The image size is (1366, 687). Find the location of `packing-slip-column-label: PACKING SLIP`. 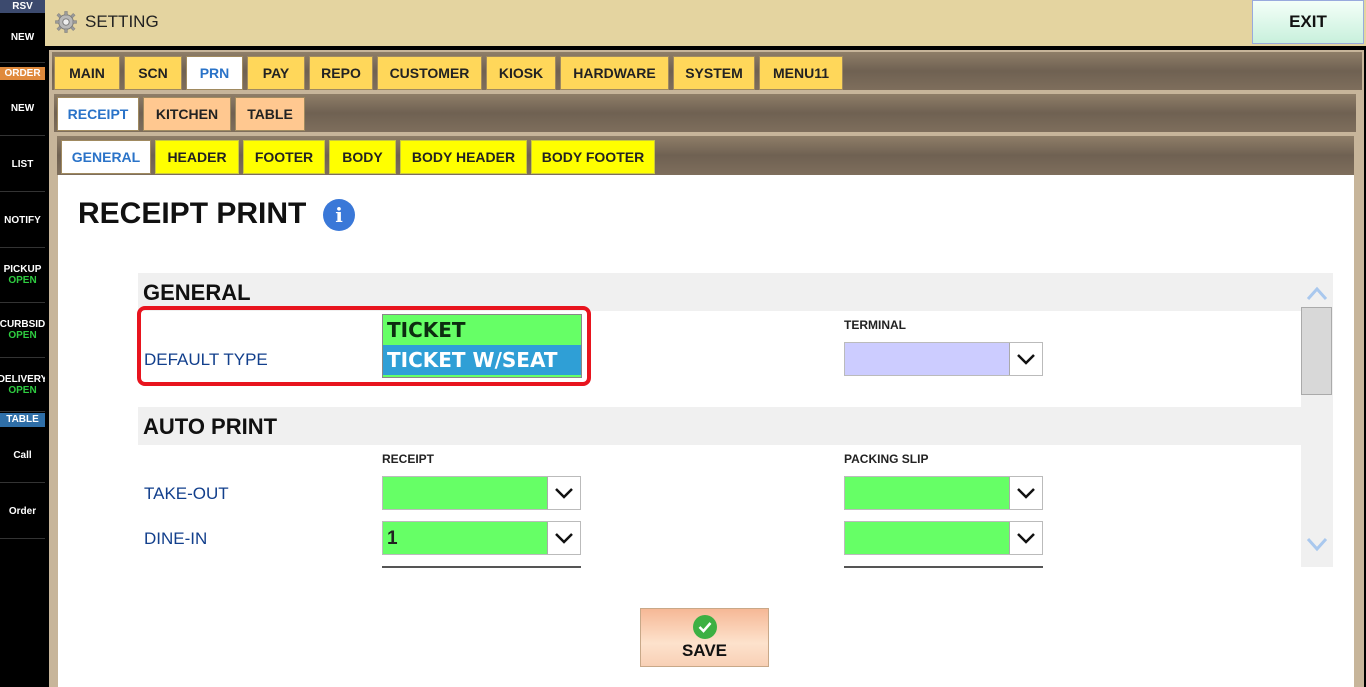

packing-slip-column-label: PACKING SLIP is located at coordinates (886, 459).